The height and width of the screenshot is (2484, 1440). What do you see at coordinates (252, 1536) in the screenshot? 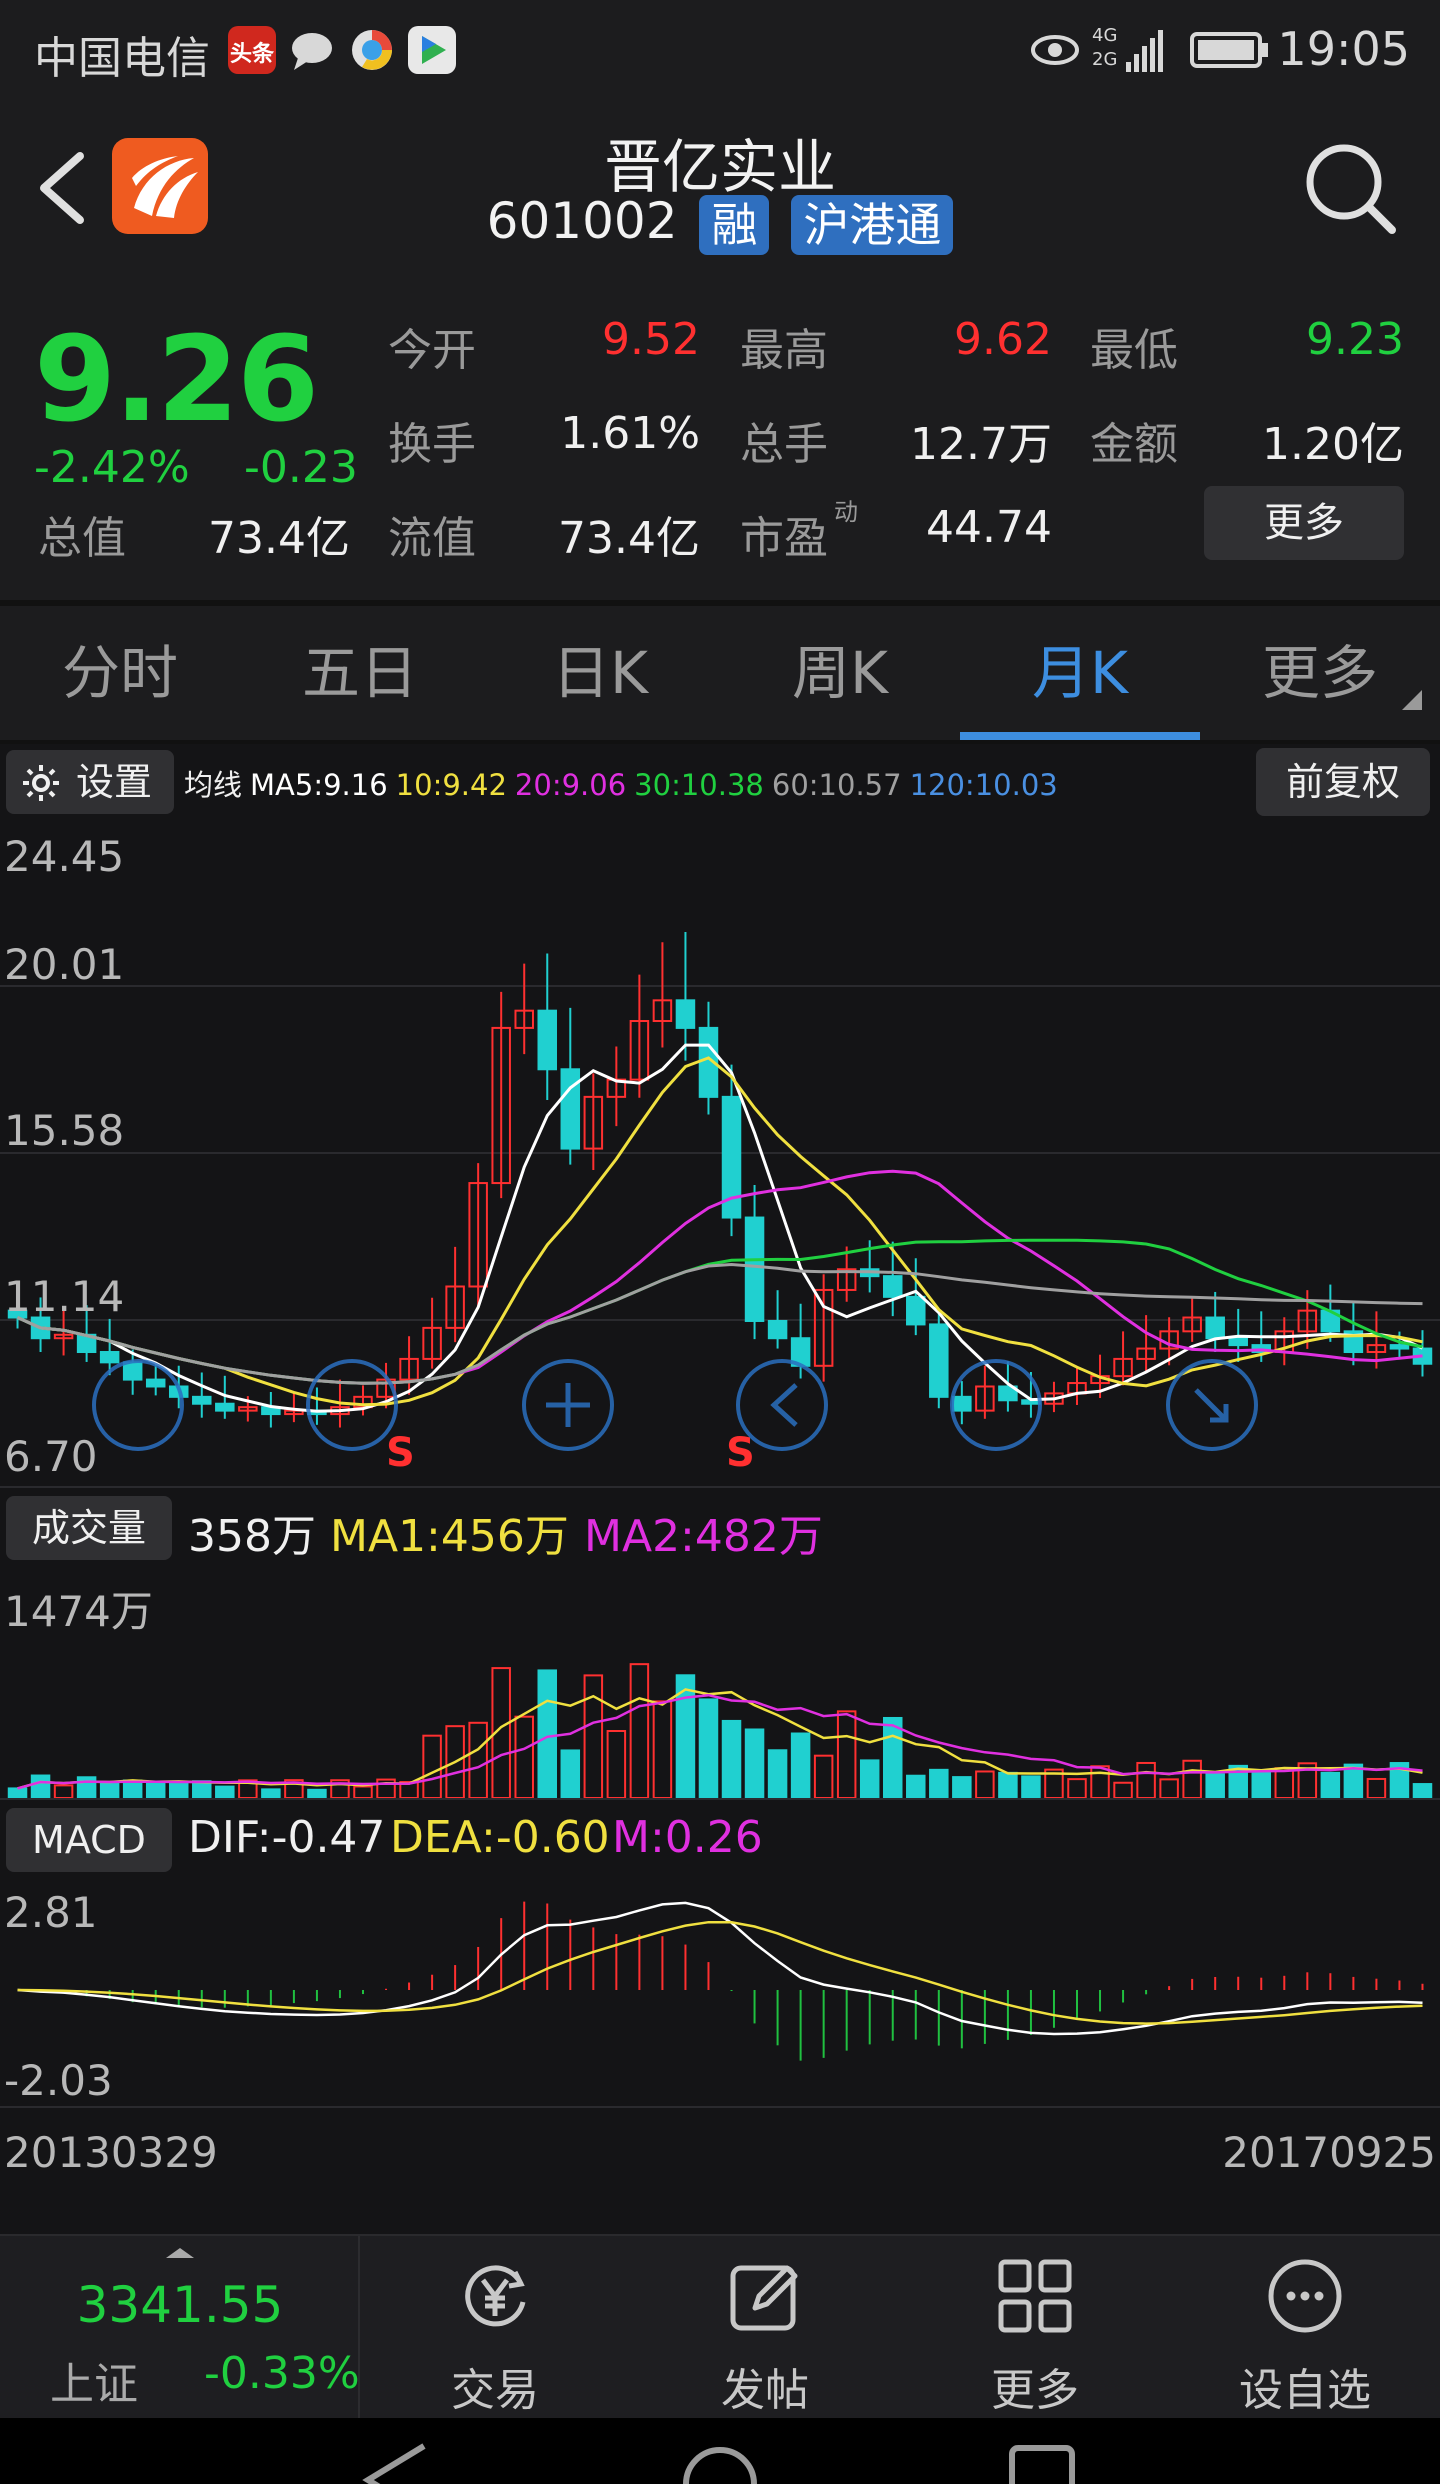
I see `volume-current: 358万` at bounding box center [252, 1536].